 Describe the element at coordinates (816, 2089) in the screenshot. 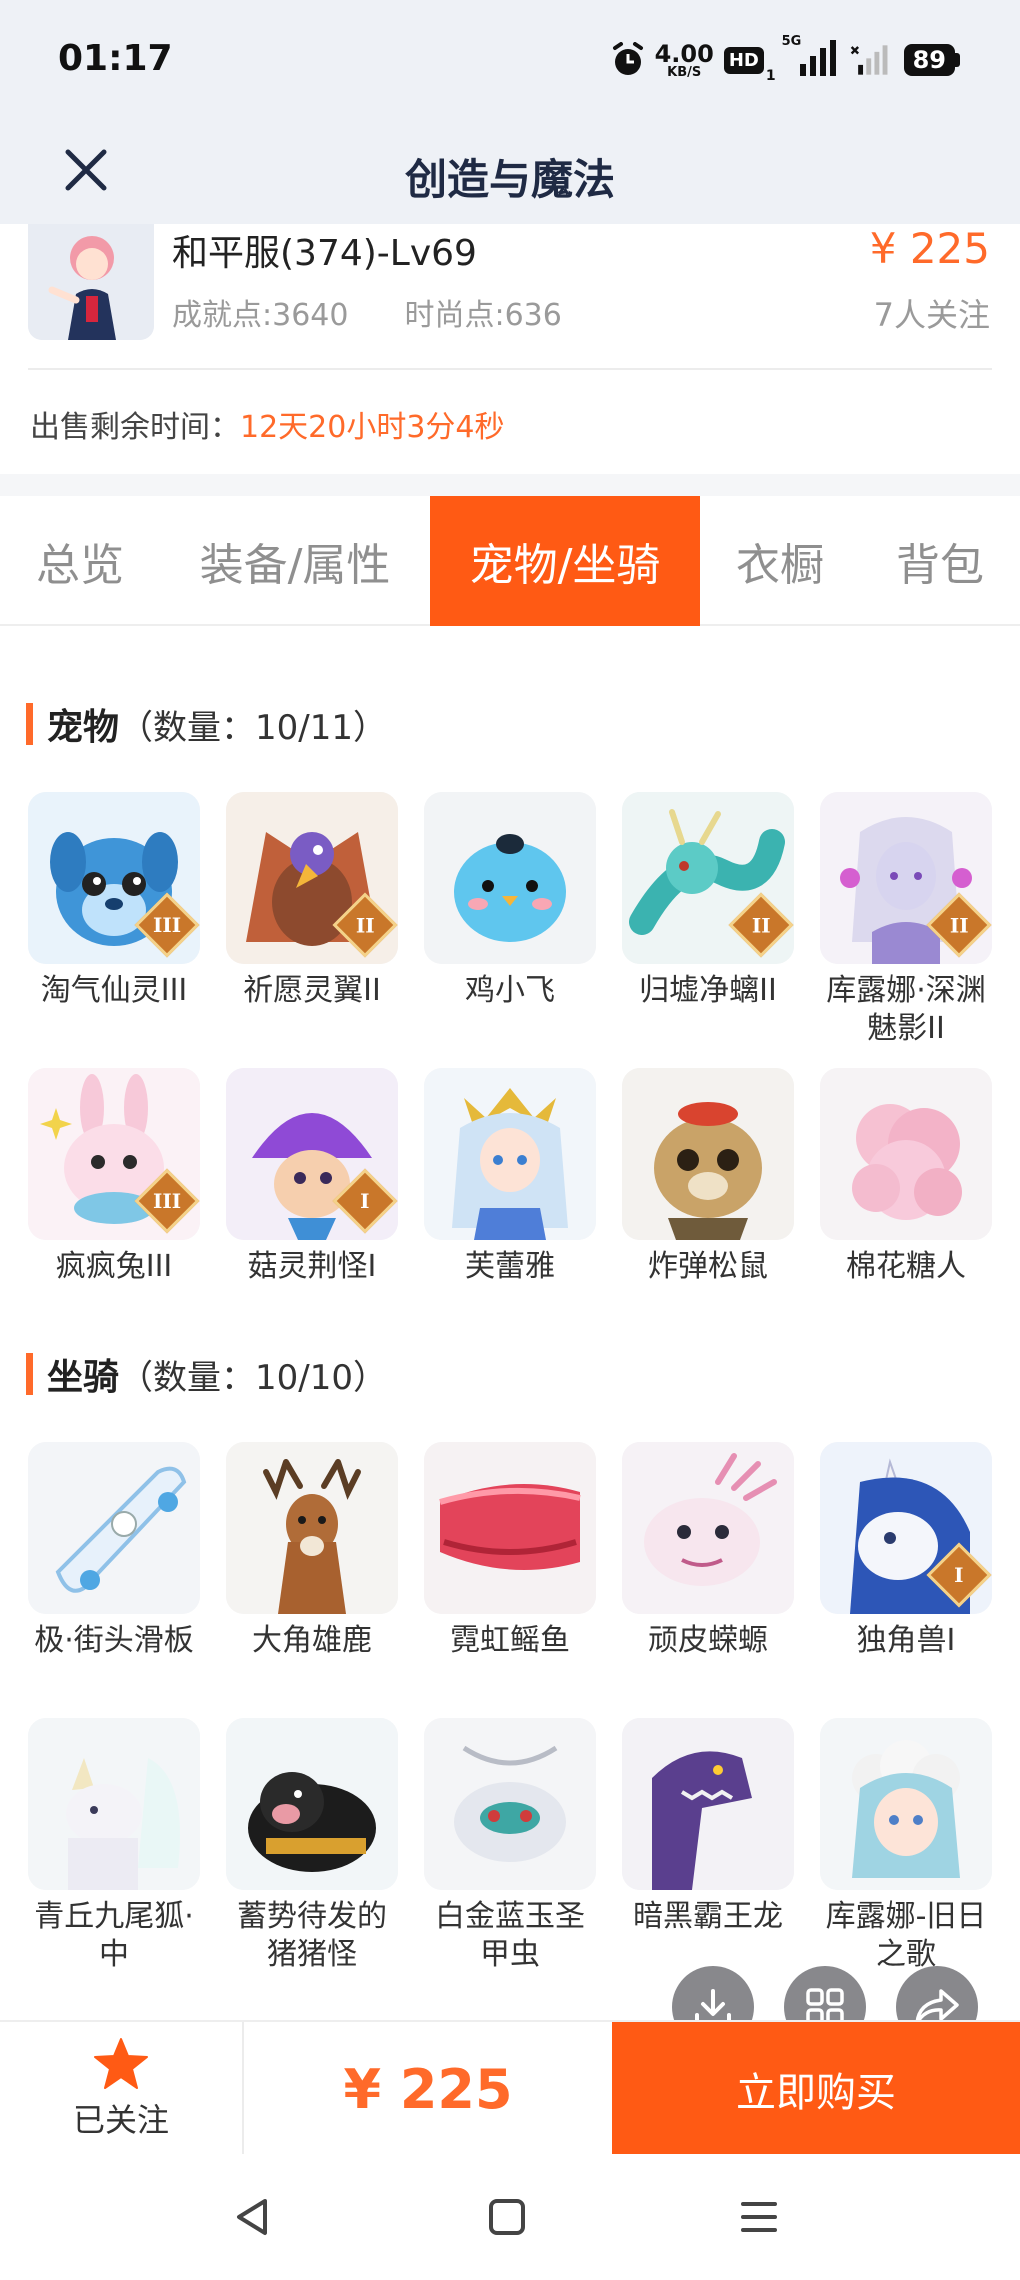

I see `buy-now-button: 立即购买` at that location.